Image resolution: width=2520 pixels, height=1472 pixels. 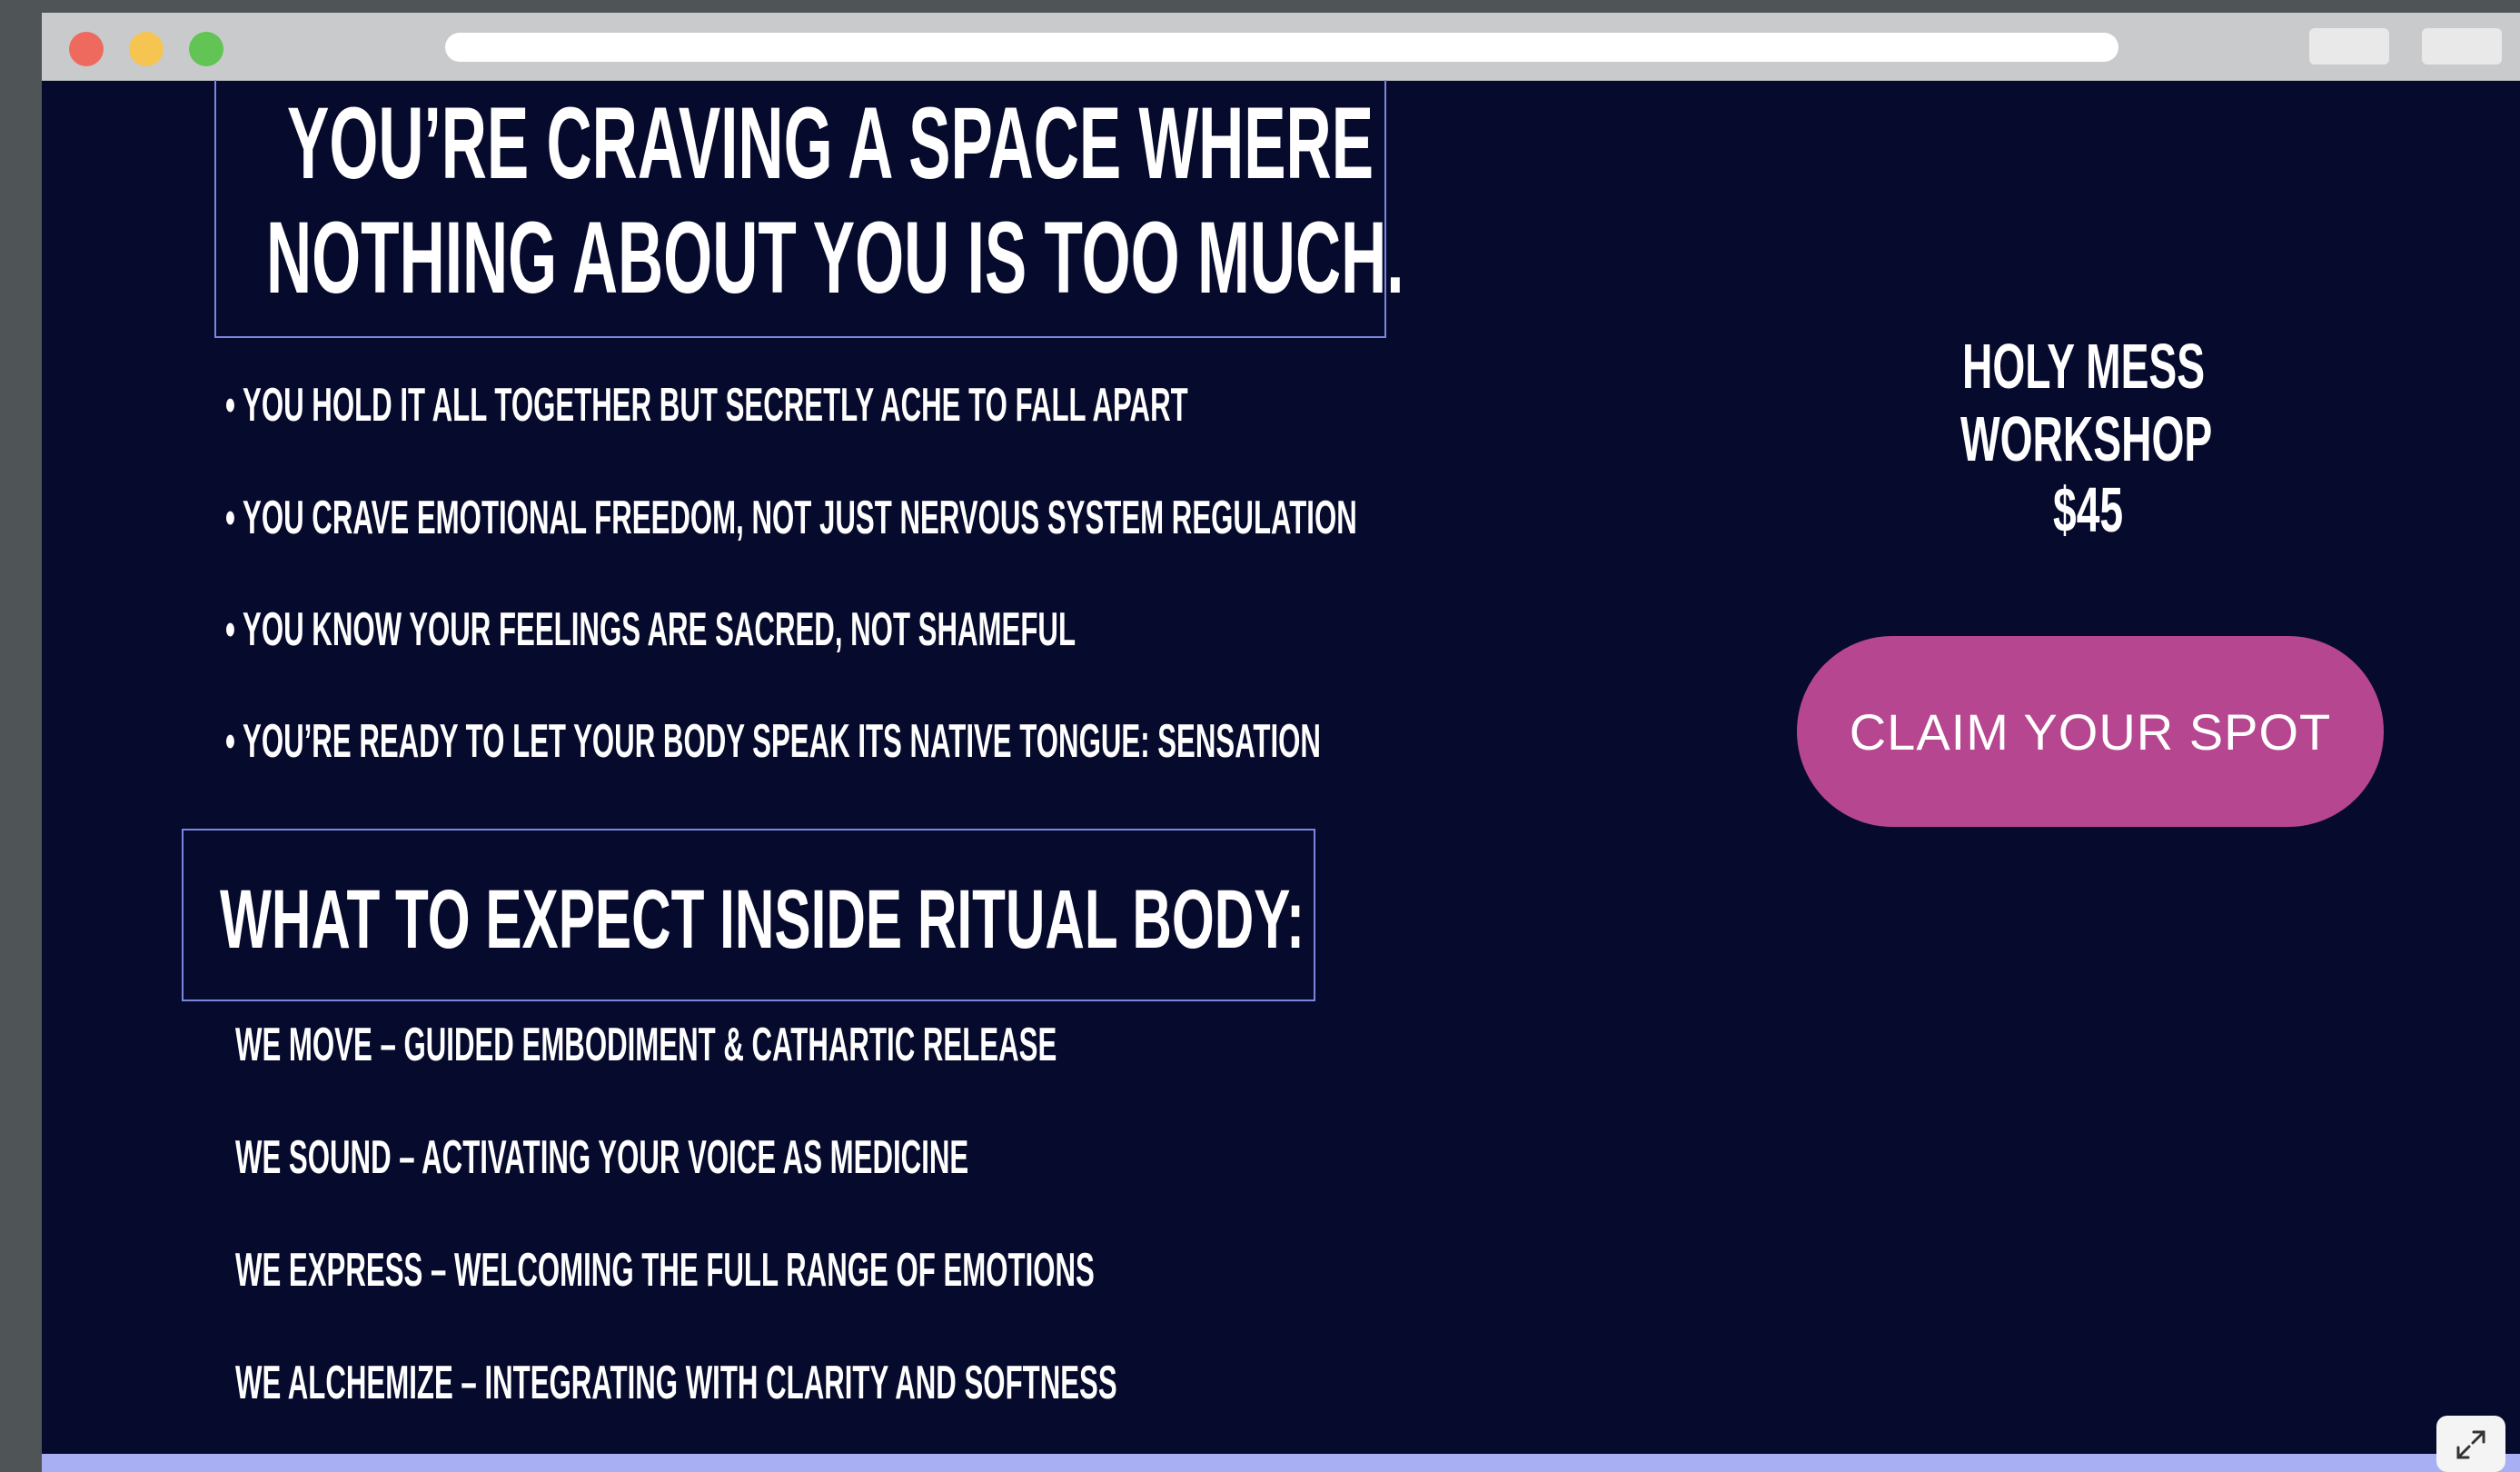 What do you see at coordinates (2086, 438) in the screenshot?
I see `offer-title-line-2: WORKSHOP` at bounding box center [2086, 438].